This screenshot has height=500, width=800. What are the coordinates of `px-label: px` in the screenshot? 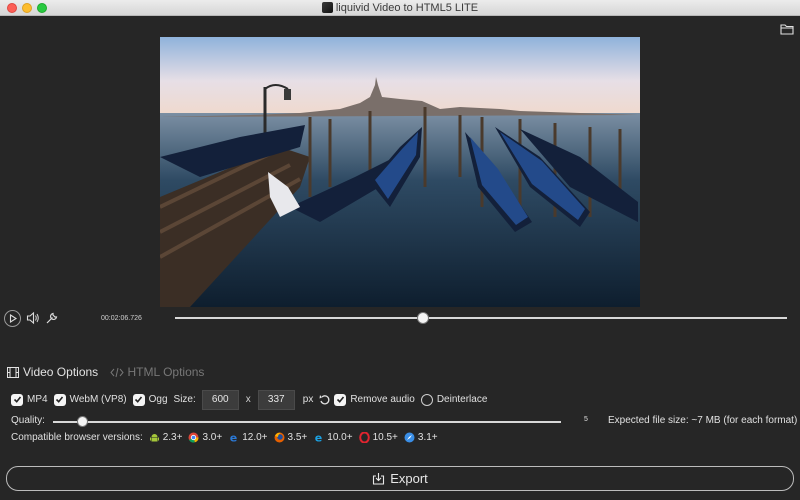 It's located at (308, 399).